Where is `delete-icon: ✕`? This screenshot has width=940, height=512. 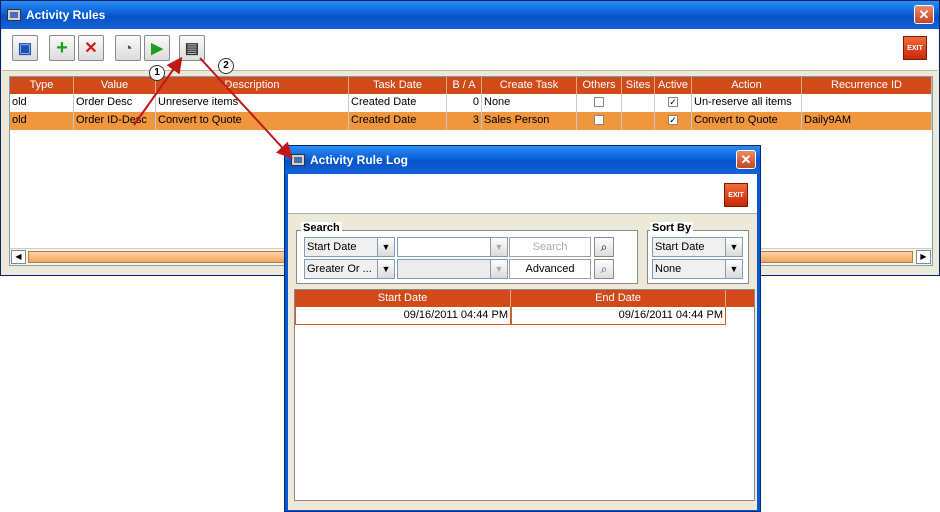
delete-icon: ✕ is located at coordinates (91, 48).